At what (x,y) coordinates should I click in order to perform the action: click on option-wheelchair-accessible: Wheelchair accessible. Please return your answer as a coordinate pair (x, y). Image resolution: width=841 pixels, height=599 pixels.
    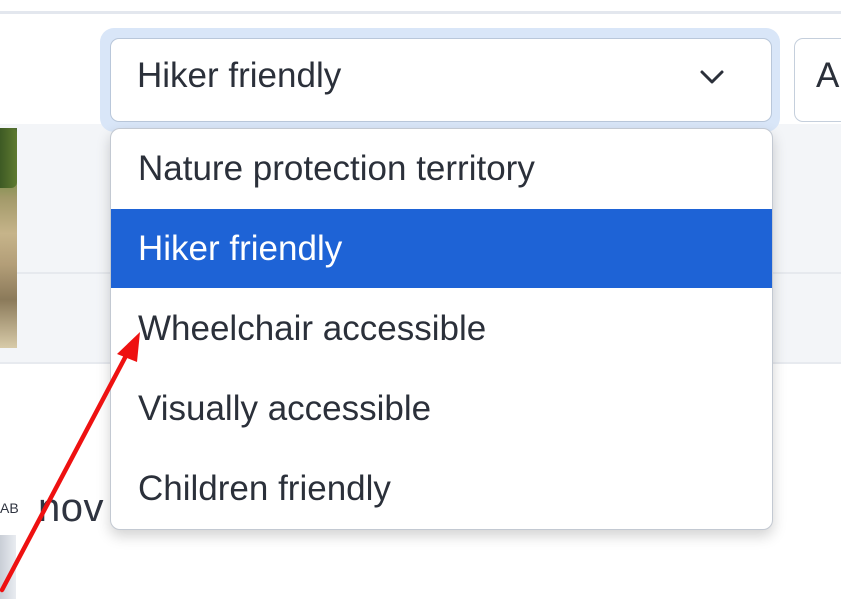
    Looking at the image, I should click on (441, 328).